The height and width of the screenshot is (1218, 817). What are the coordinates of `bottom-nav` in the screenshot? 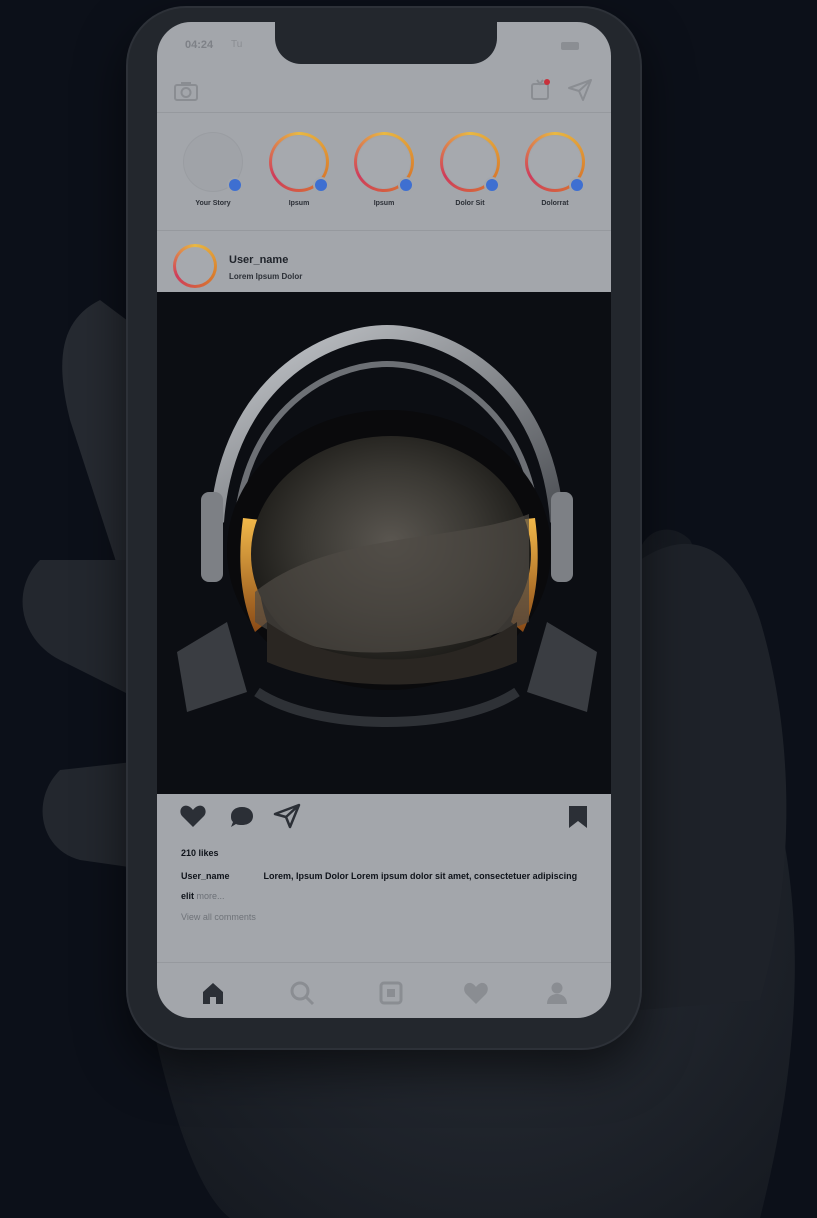 It's located at (384, 990).